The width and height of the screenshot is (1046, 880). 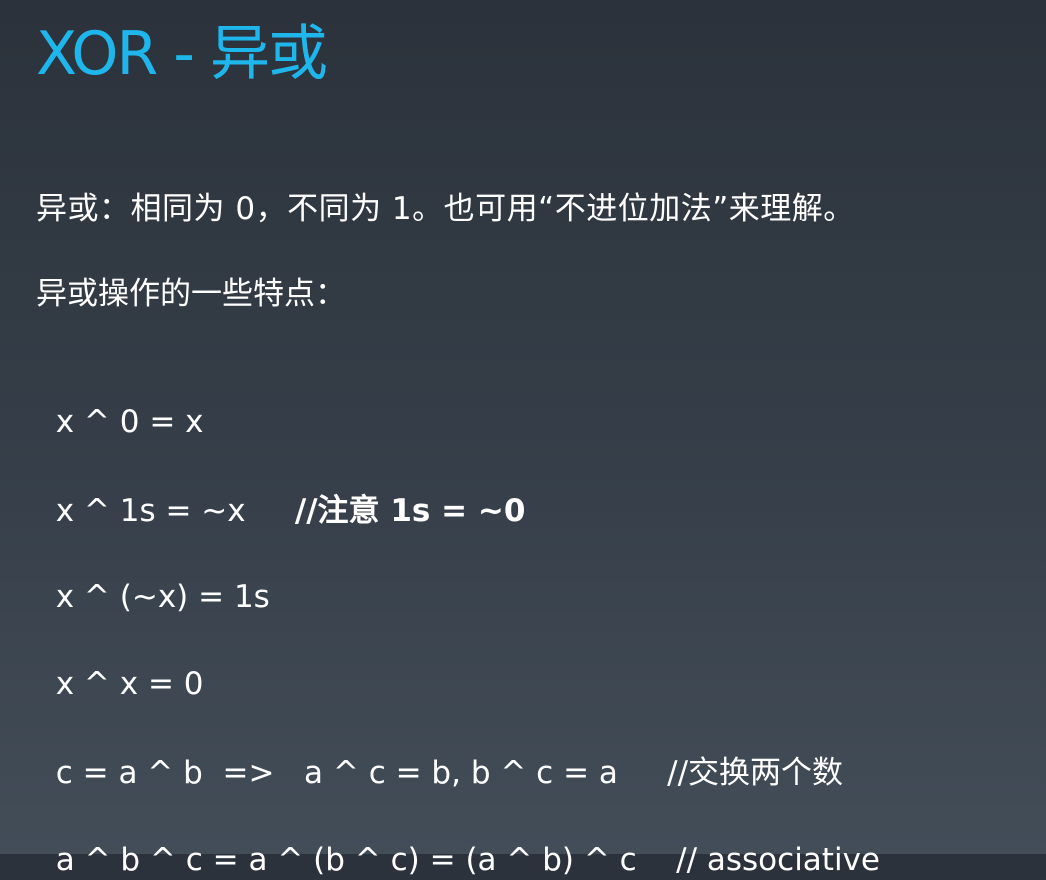 I want to click on property-expression: c = a ^ b => a ^ c = b, b ^ c = a, so click(x=361, y=773).